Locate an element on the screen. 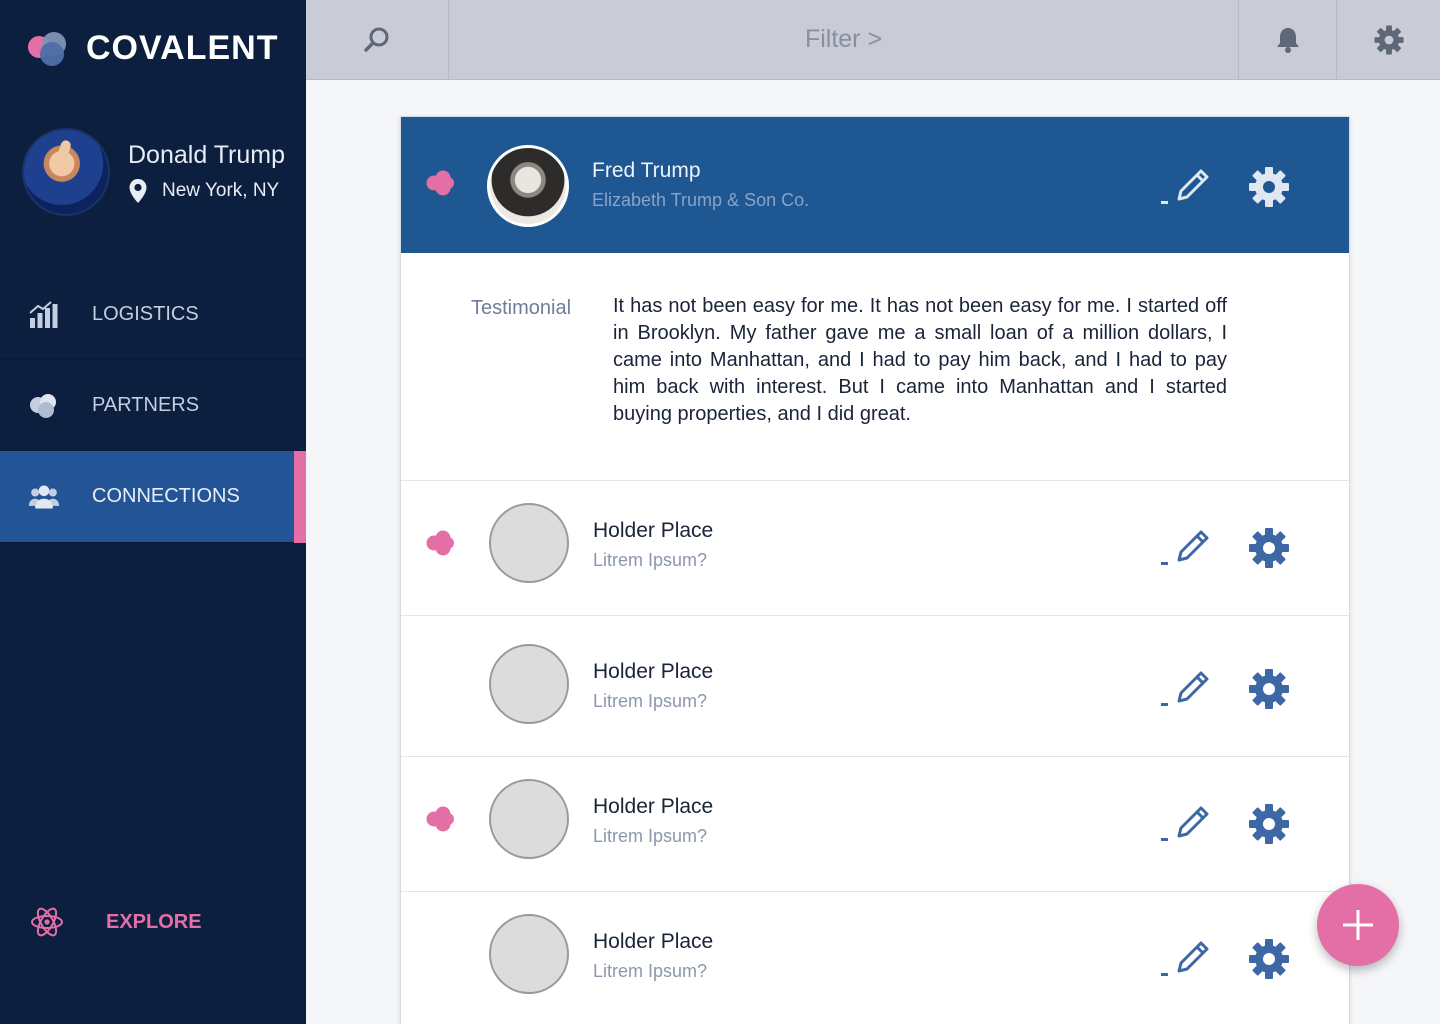 The width and height of the screenshot is (1440, 1024). brand: COVALENT is located at coordinates (153, 48).